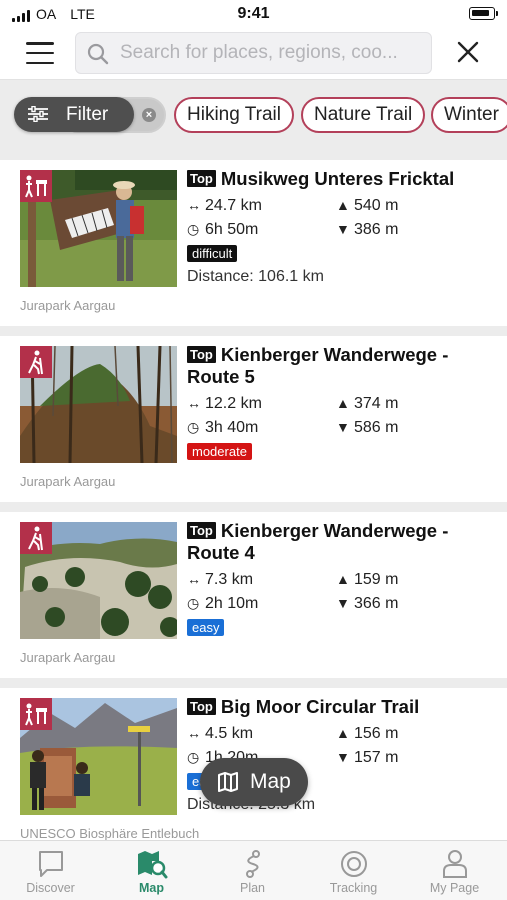  I want to click on route-title: Top Musikweg Unteres Fricktal, so click(337, 179).